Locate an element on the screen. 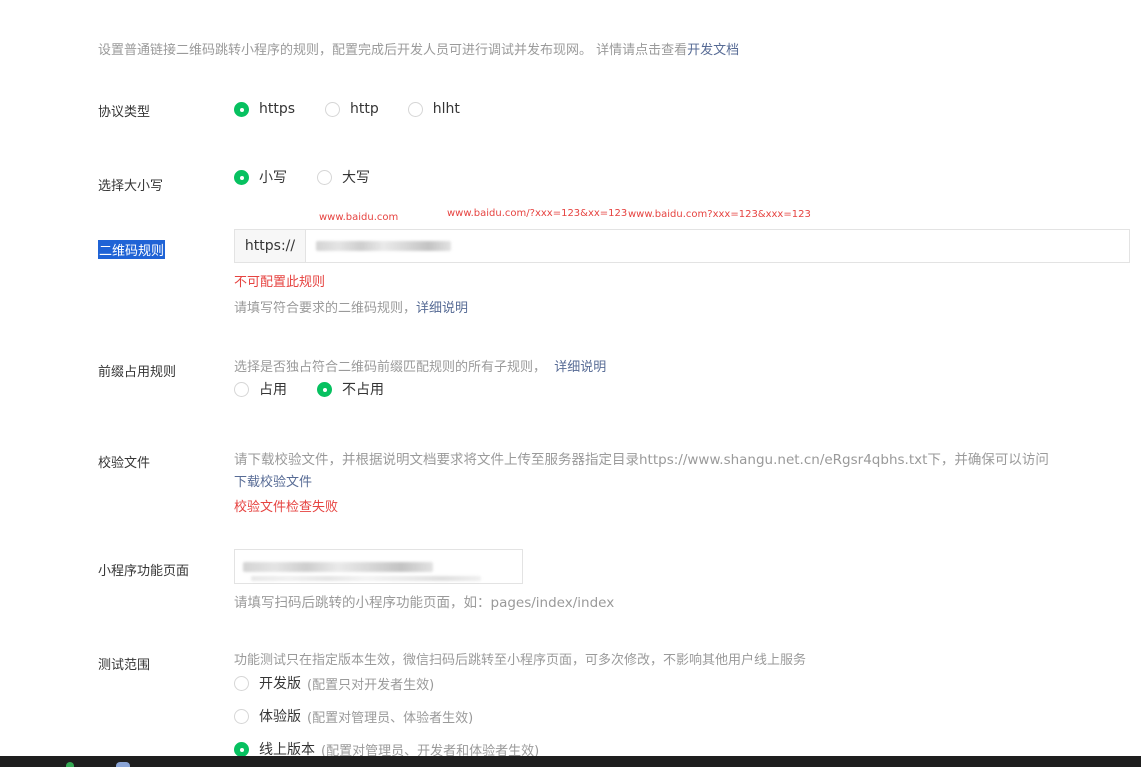 This screenshot has height=767, width=1141. protocol-option-label: http is located at coordinates (364, 109).